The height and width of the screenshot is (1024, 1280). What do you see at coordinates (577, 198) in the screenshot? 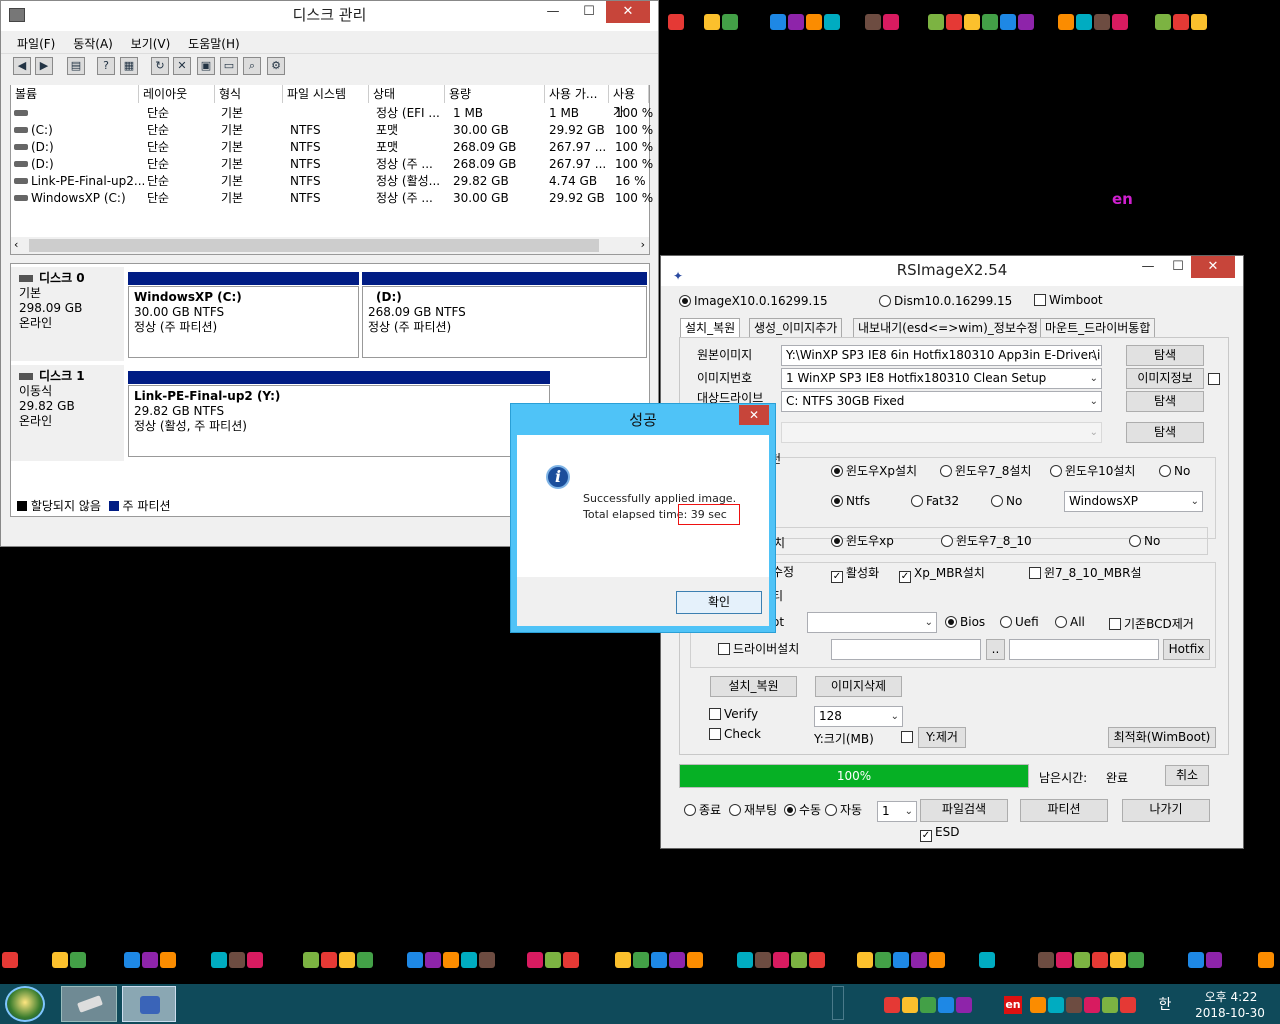
I see `volume-free: 29.92 GB` at bounding box center [577, 198].